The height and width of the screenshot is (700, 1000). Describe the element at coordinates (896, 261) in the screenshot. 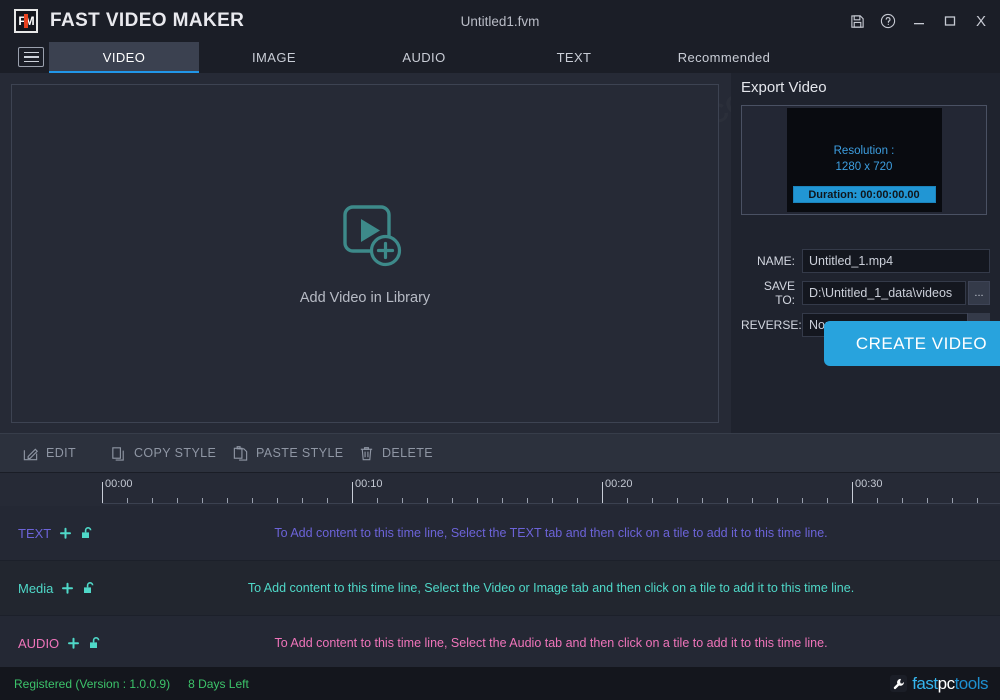

I see `name-input: Untitled_1.mp4` at that location.